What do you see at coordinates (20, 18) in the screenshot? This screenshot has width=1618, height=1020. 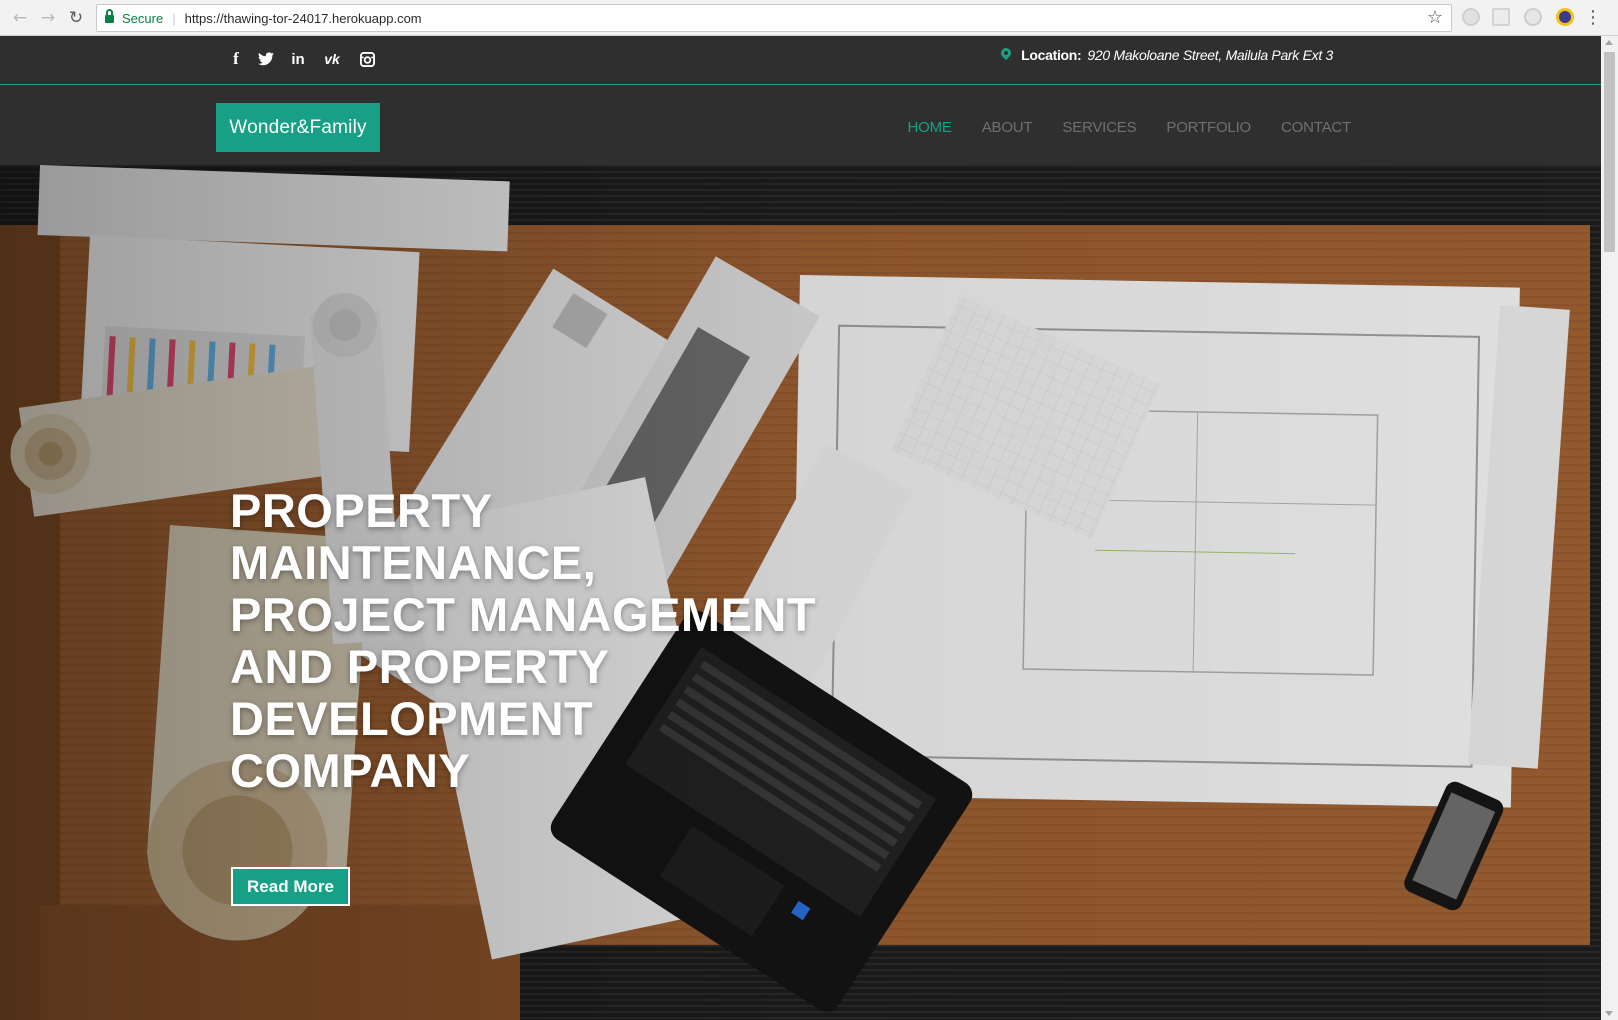 I see `back-icon: ←` at bounding box center [20, 18].